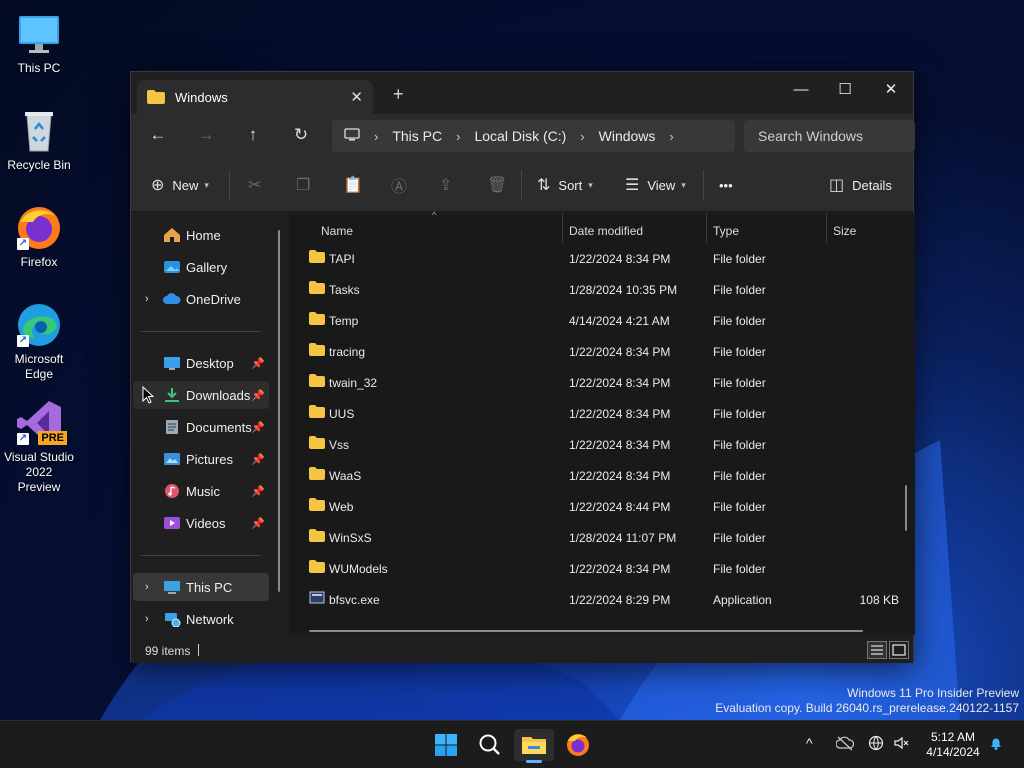 This screenshot has height=768, width=1024. What do you see at coordinates (446, 745) in the screenshot?
I see `start-button` at bounding box center [446, 745].